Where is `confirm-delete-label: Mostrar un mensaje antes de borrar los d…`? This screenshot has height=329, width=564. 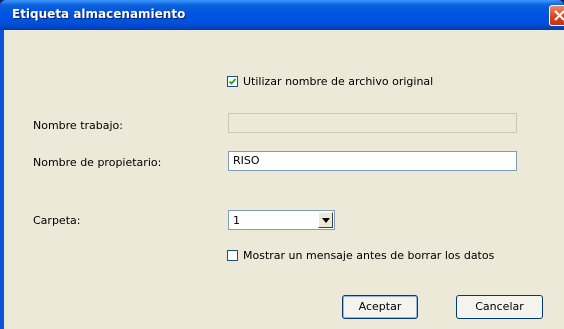
confirm-delete-label: Mostrar un mensaje antes de borrar los d… is located at coordinates (369, 255).